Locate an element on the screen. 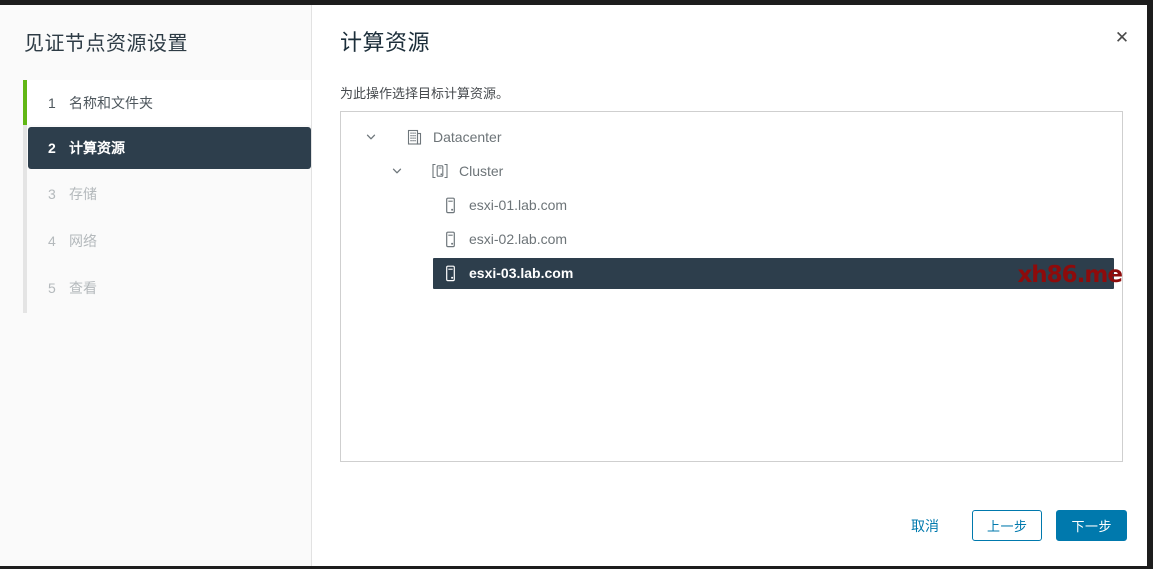  tree-node-esxi-03-lab-com: esxi-03.lab.com is located at coordinates (773, 273).